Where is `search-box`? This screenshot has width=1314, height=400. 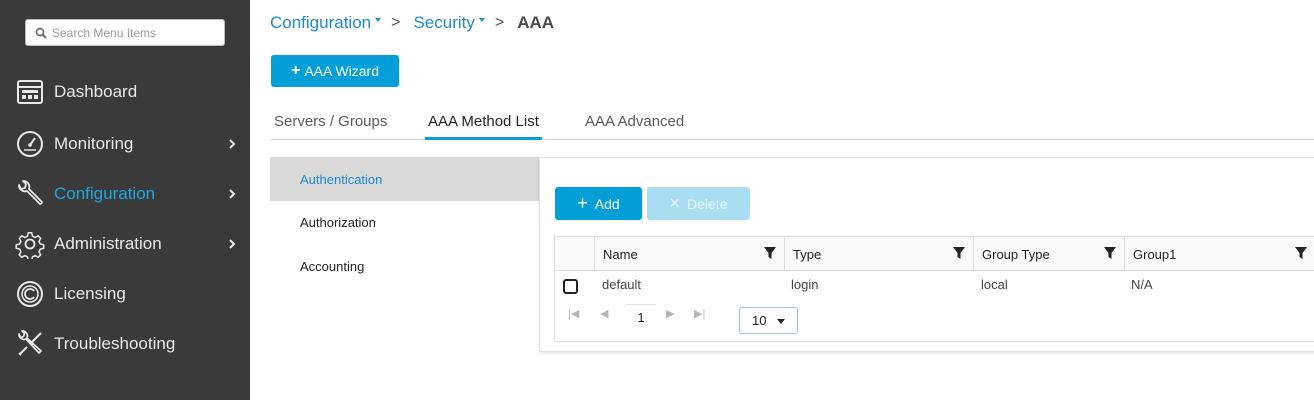 search-box is located at coordinates (125, 32).